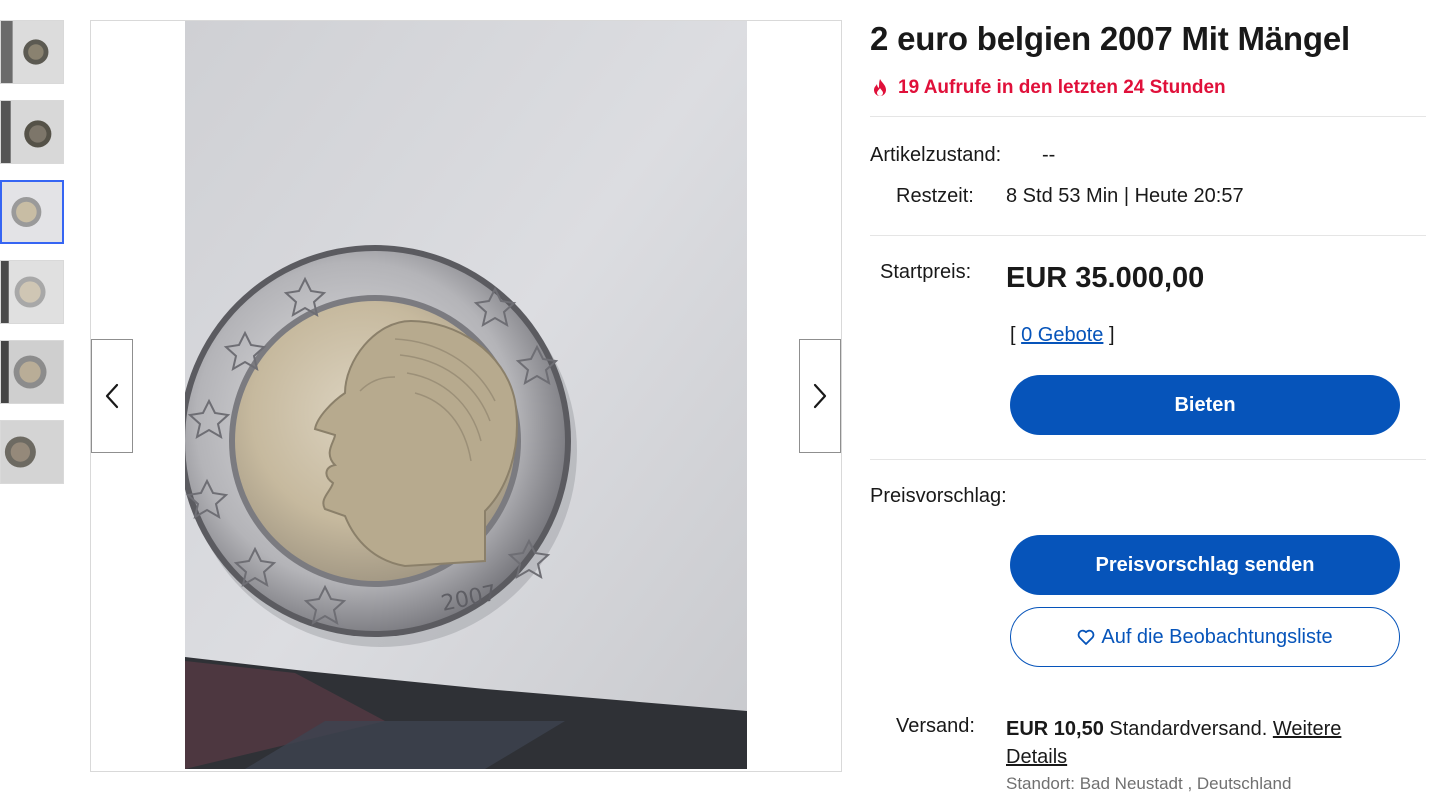 This screenshot has width=1433, height=795. I want to click on time-left-value: 8 Std 53 Min | Heute 20:57, so click(1125, 196).